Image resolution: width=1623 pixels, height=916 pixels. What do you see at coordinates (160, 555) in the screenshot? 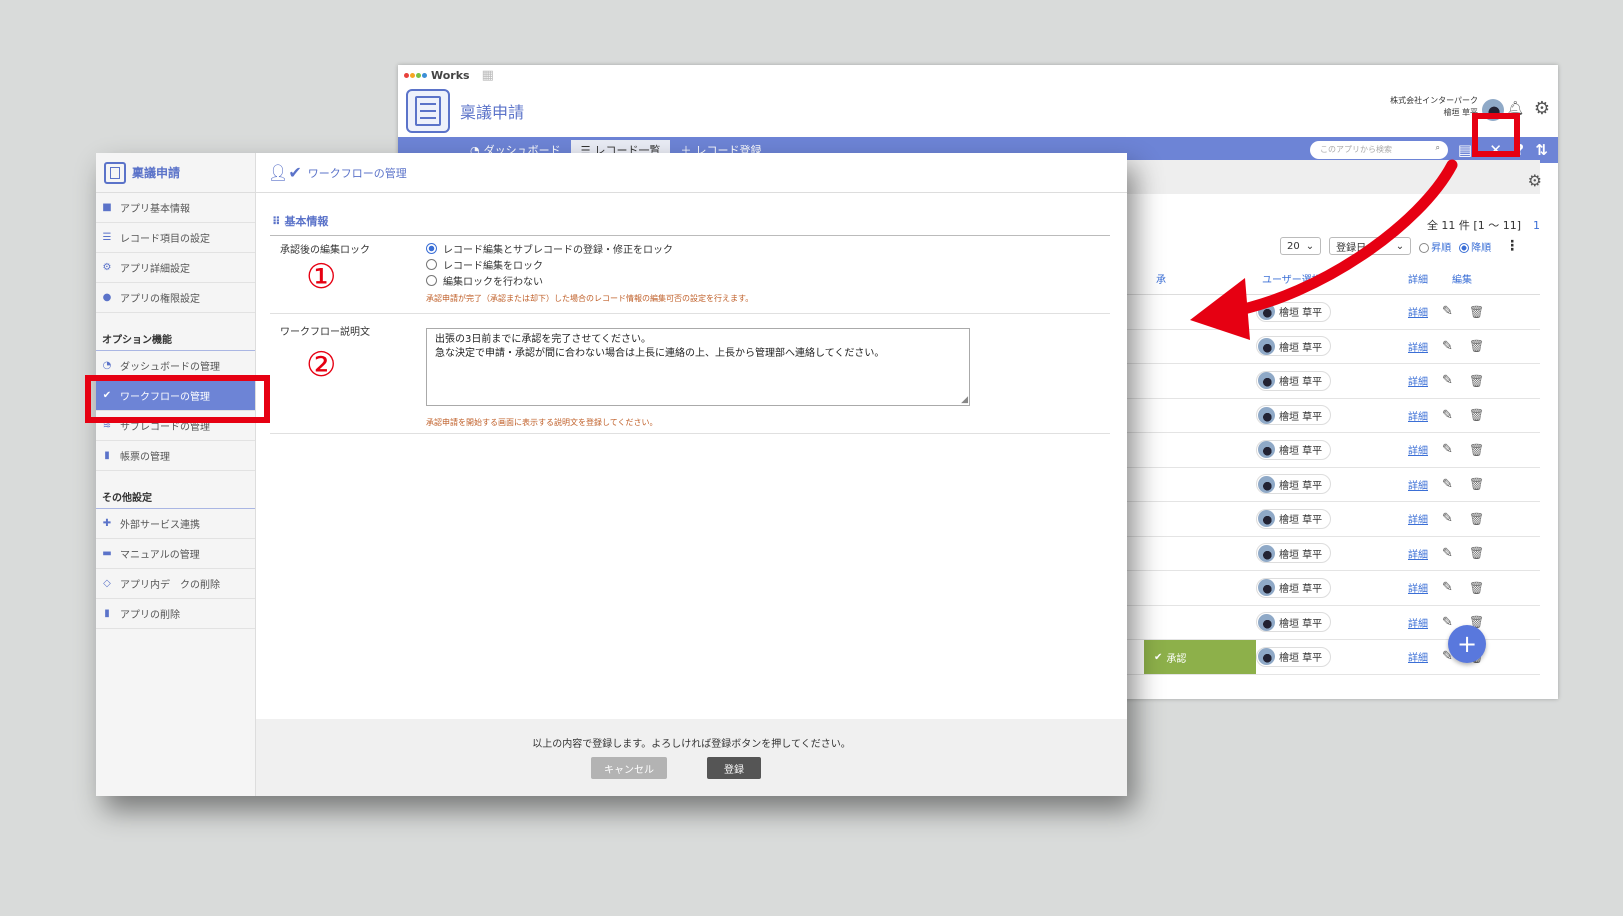
I see `sidebar-item-label: マニュアルの管理` at bounding box center [160, 555].